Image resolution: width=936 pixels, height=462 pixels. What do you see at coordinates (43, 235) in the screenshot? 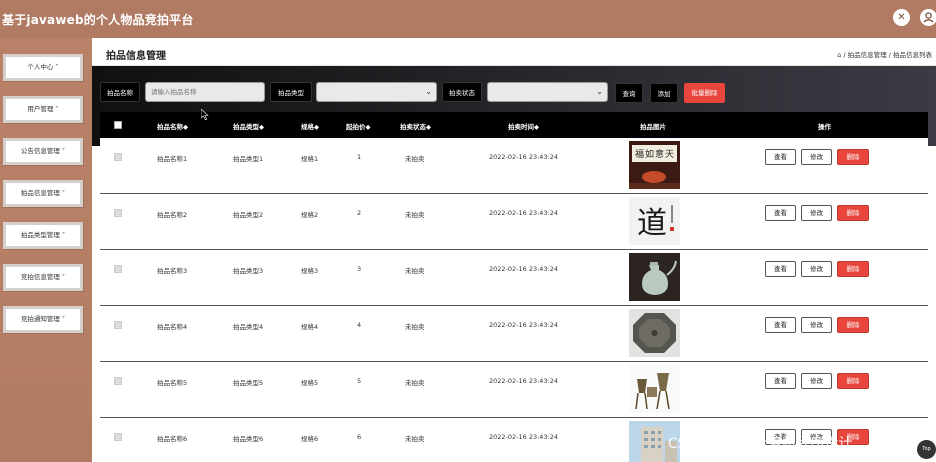
I see `sidebar-item-lot-type-management: 拍品类型管理 ˅` at bounding box center [43, 235].